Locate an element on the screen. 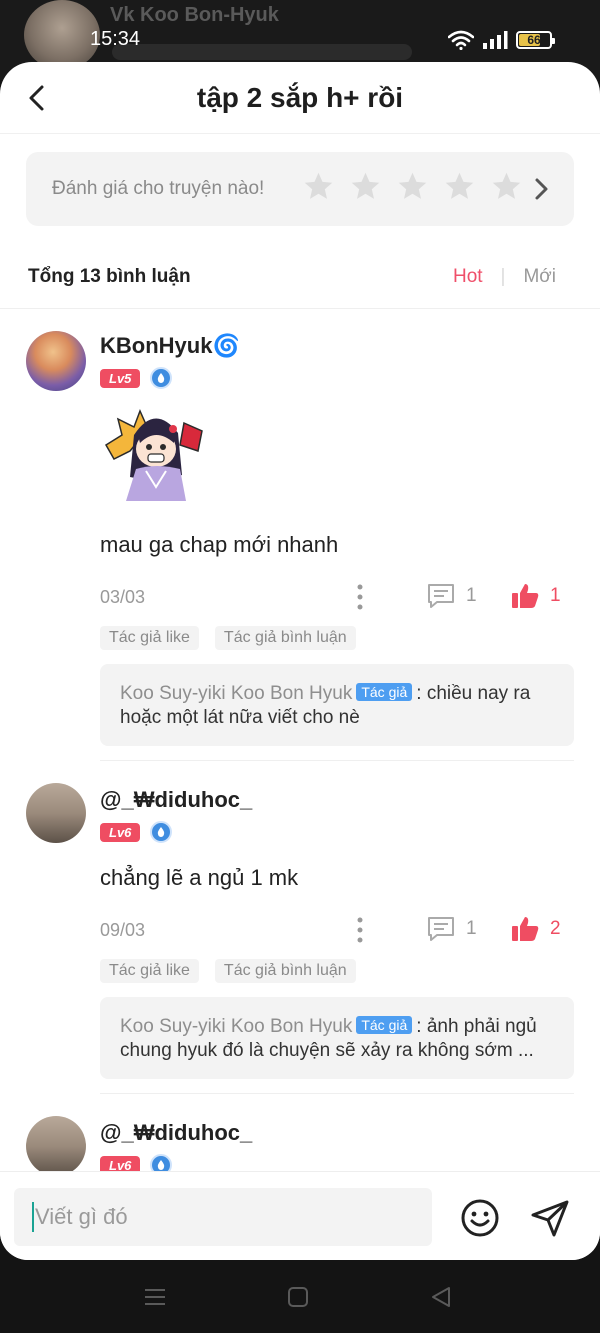 This screenshot has width=600, height=1333. rating-stars is located at coordinates (412, 186).